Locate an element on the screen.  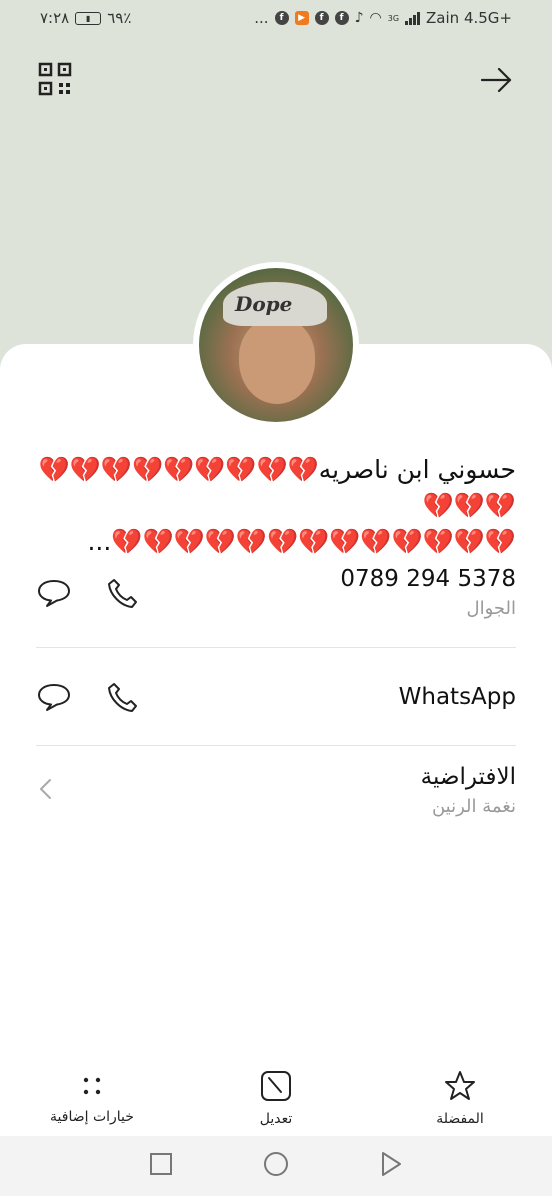
chevron-left-icon is located at coordinates (46, 791).